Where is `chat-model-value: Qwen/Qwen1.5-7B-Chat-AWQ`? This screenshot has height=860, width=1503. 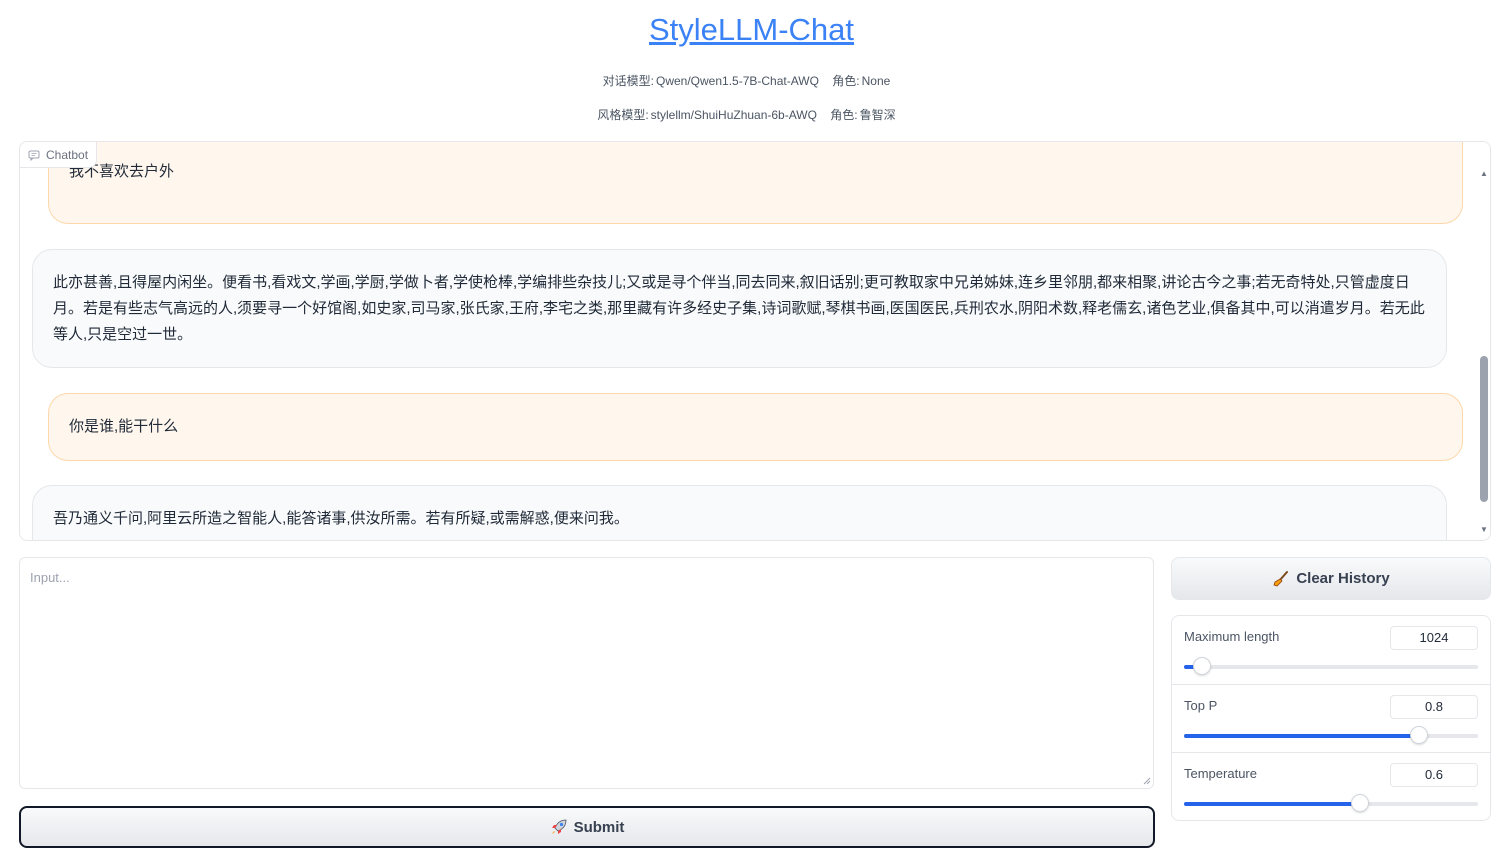 chat-model-value: Qwen/Qwen1.5-7B-Chat-AWQ is located at coordinates (737, 81).